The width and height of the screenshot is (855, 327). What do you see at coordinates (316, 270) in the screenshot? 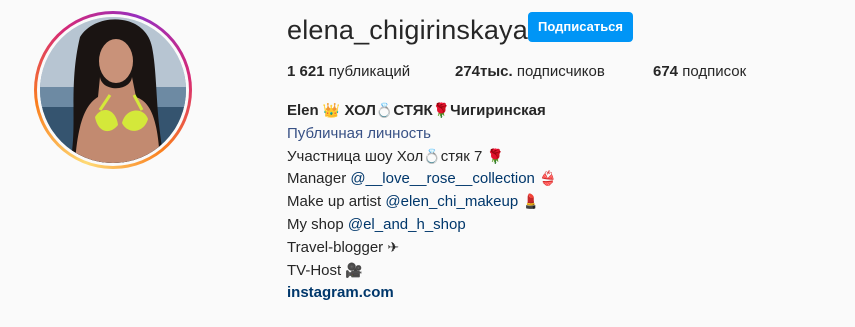
I see `bio-text: TV-Host` at bounding box center [316, 270].